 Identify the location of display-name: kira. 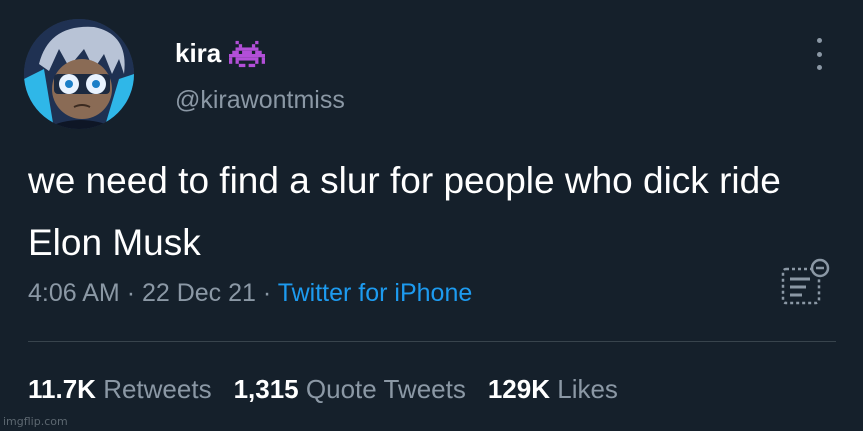
(220, 53).